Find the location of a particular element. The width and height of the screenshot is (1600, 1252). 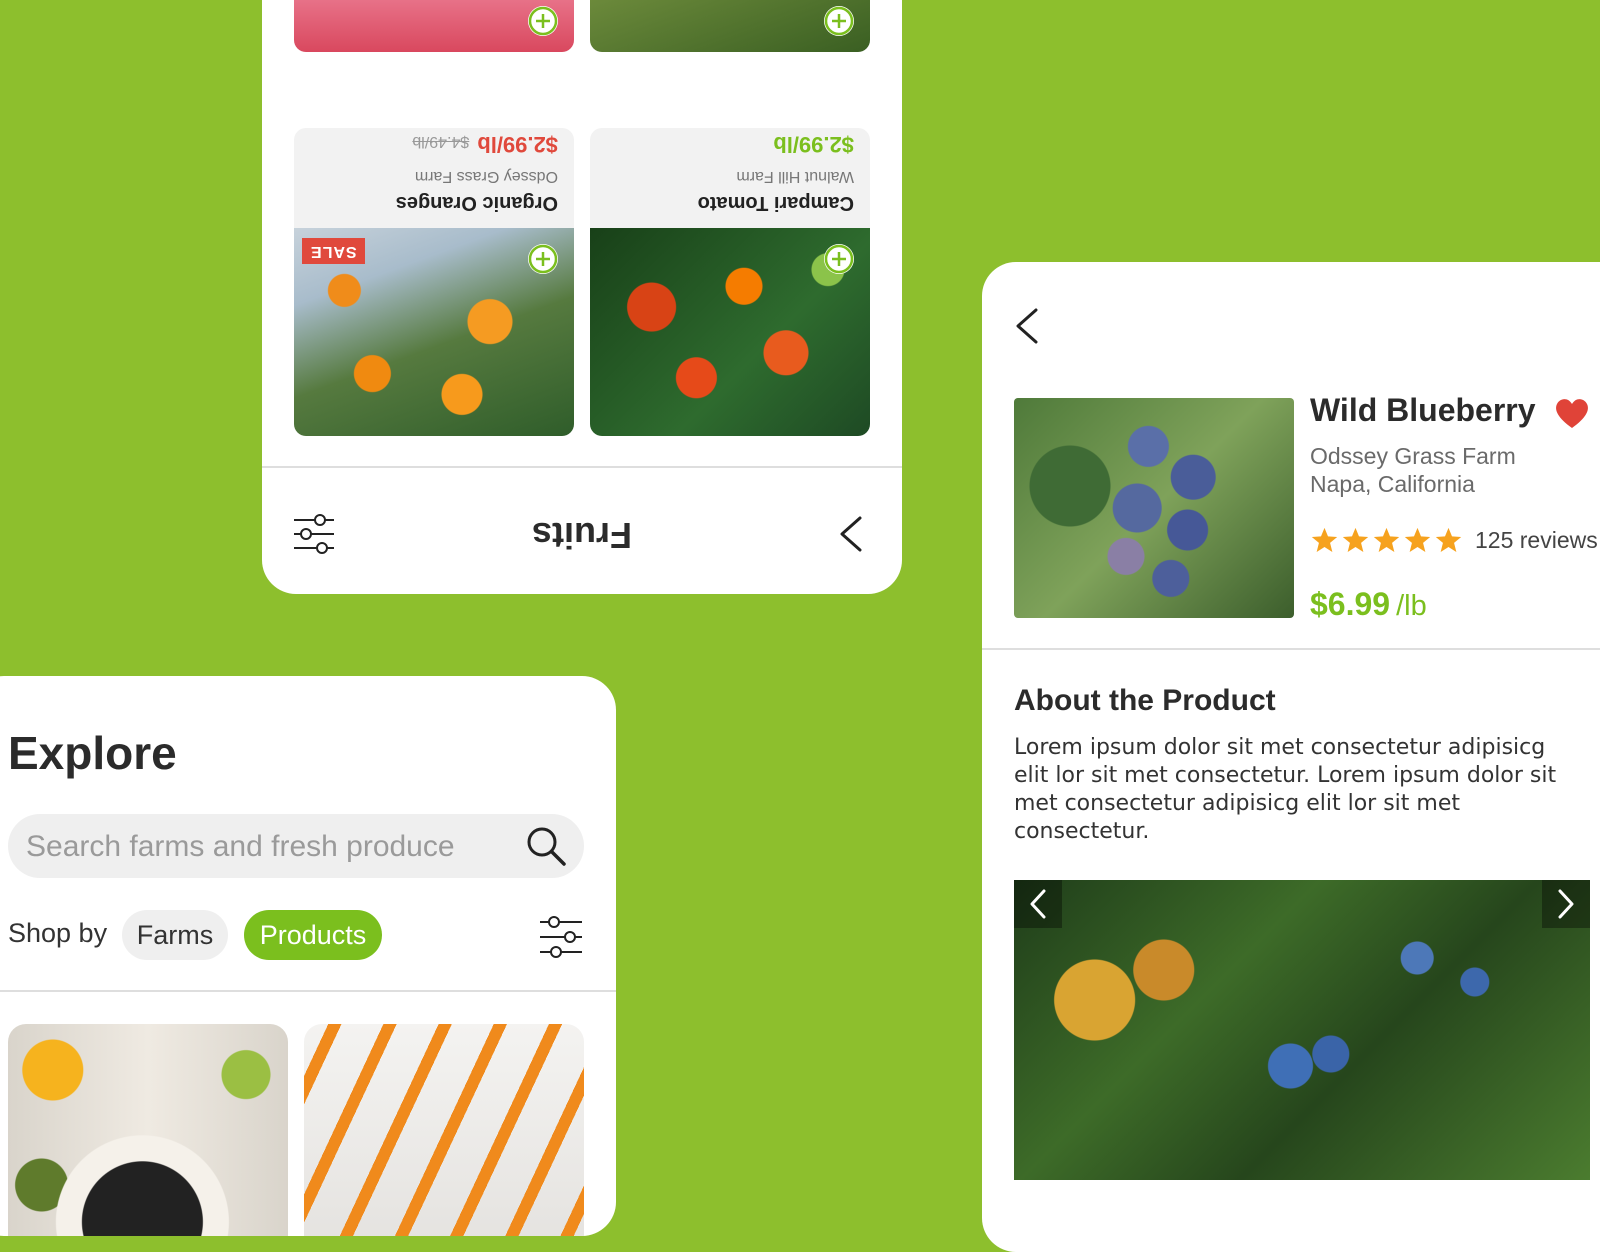

filter-farms-button: Farms is located at coordinates (175, 935).